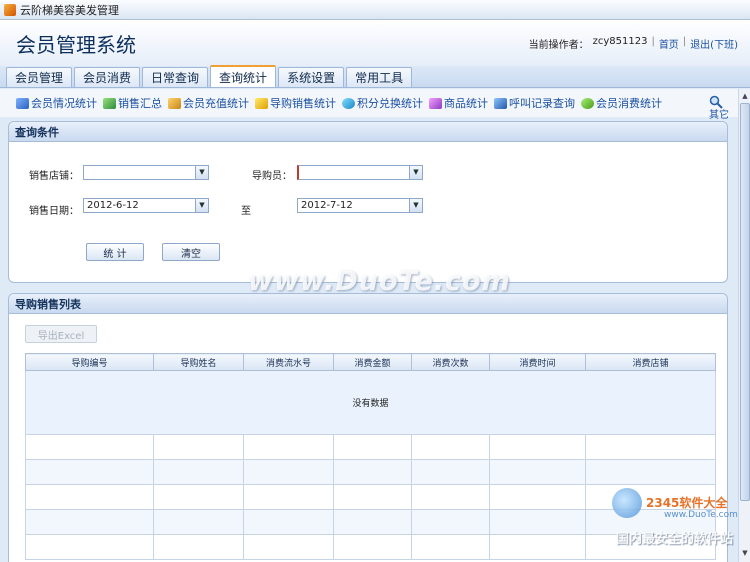 The height and width of the screenshot is (562, 750). I want to click on scroll-down-icon: ▼, so click(745, 553).